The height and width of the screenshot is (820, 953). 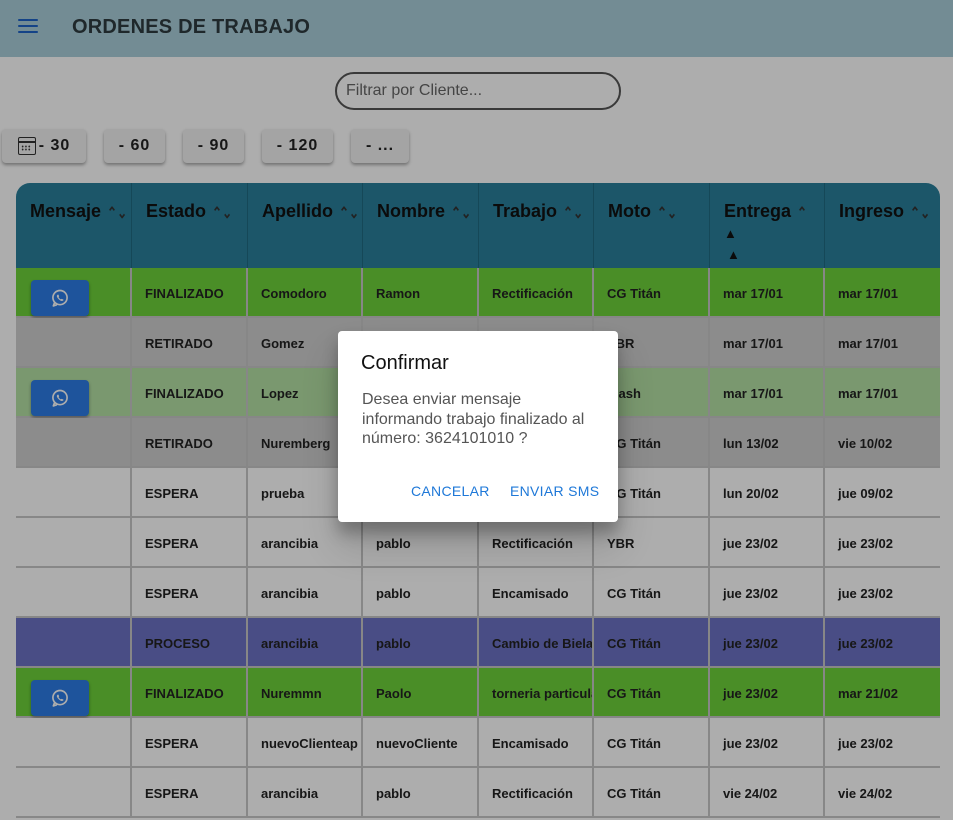 I want to click on send-sms-button: ENVIAR SMS, so click(x=554, y=491).